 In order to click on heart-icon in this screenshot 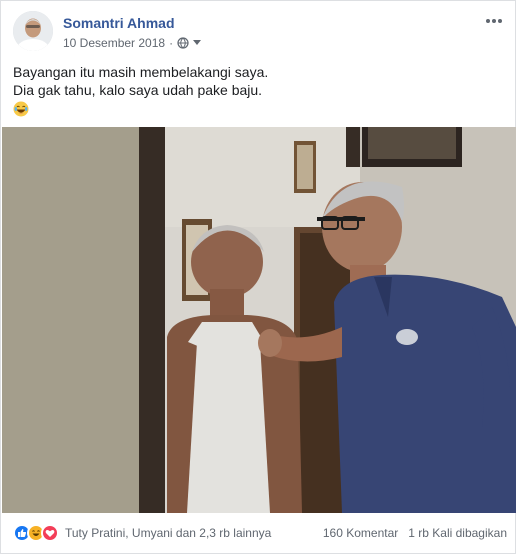, I will do `click(50, 533)`.